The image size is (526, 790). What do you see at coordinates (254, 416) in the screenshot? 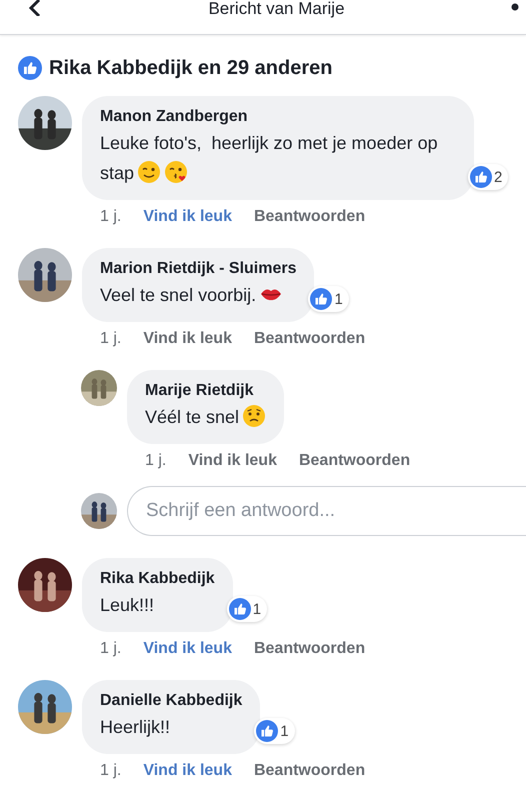
I see `worried-emoji-icon` at bounding box center [254, 416].